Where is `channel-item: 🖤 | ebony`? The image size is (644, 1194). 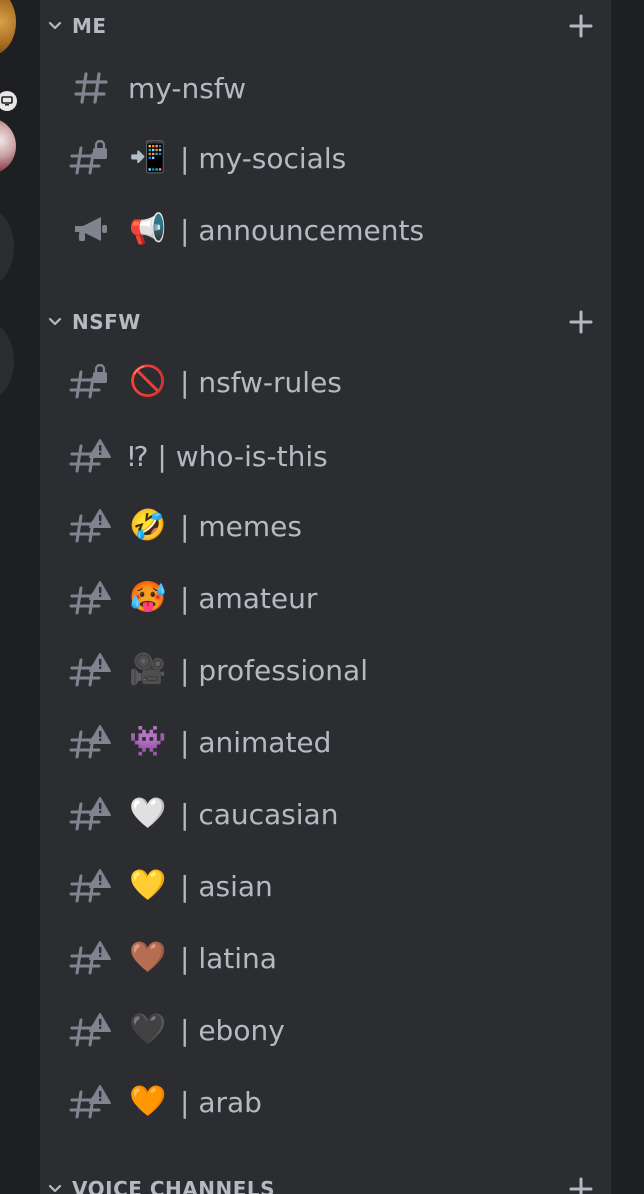
channel-item: 🖤 | ebony is located at coordinates (328, 1030).